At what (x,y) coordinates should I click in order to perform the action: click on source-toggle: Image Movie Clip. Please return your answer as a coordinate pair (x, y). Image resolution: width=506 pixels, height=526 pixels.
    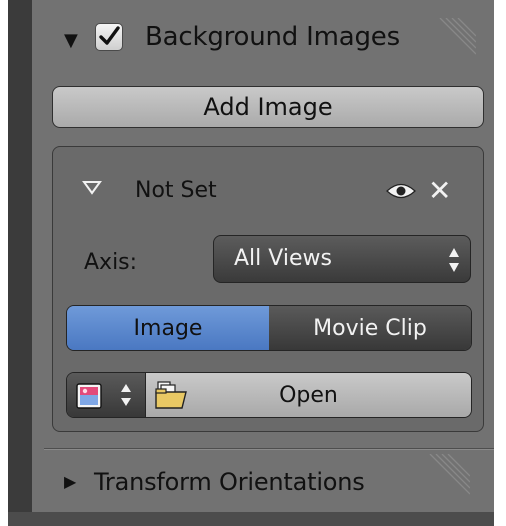
    Looking at the image, I should click on (269, 328).